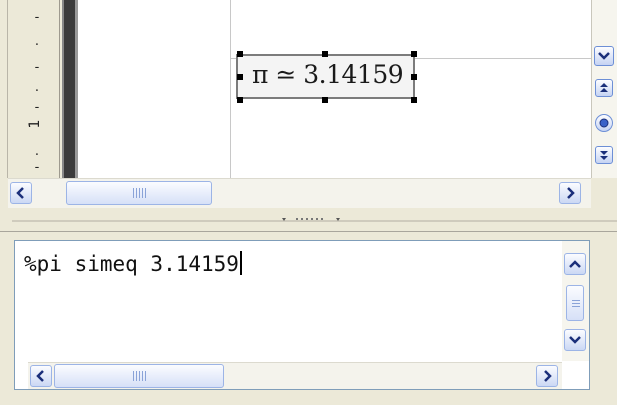 This screenshot has height=405, width=617. I want to click on page-shadow-border, so click(70, 89).